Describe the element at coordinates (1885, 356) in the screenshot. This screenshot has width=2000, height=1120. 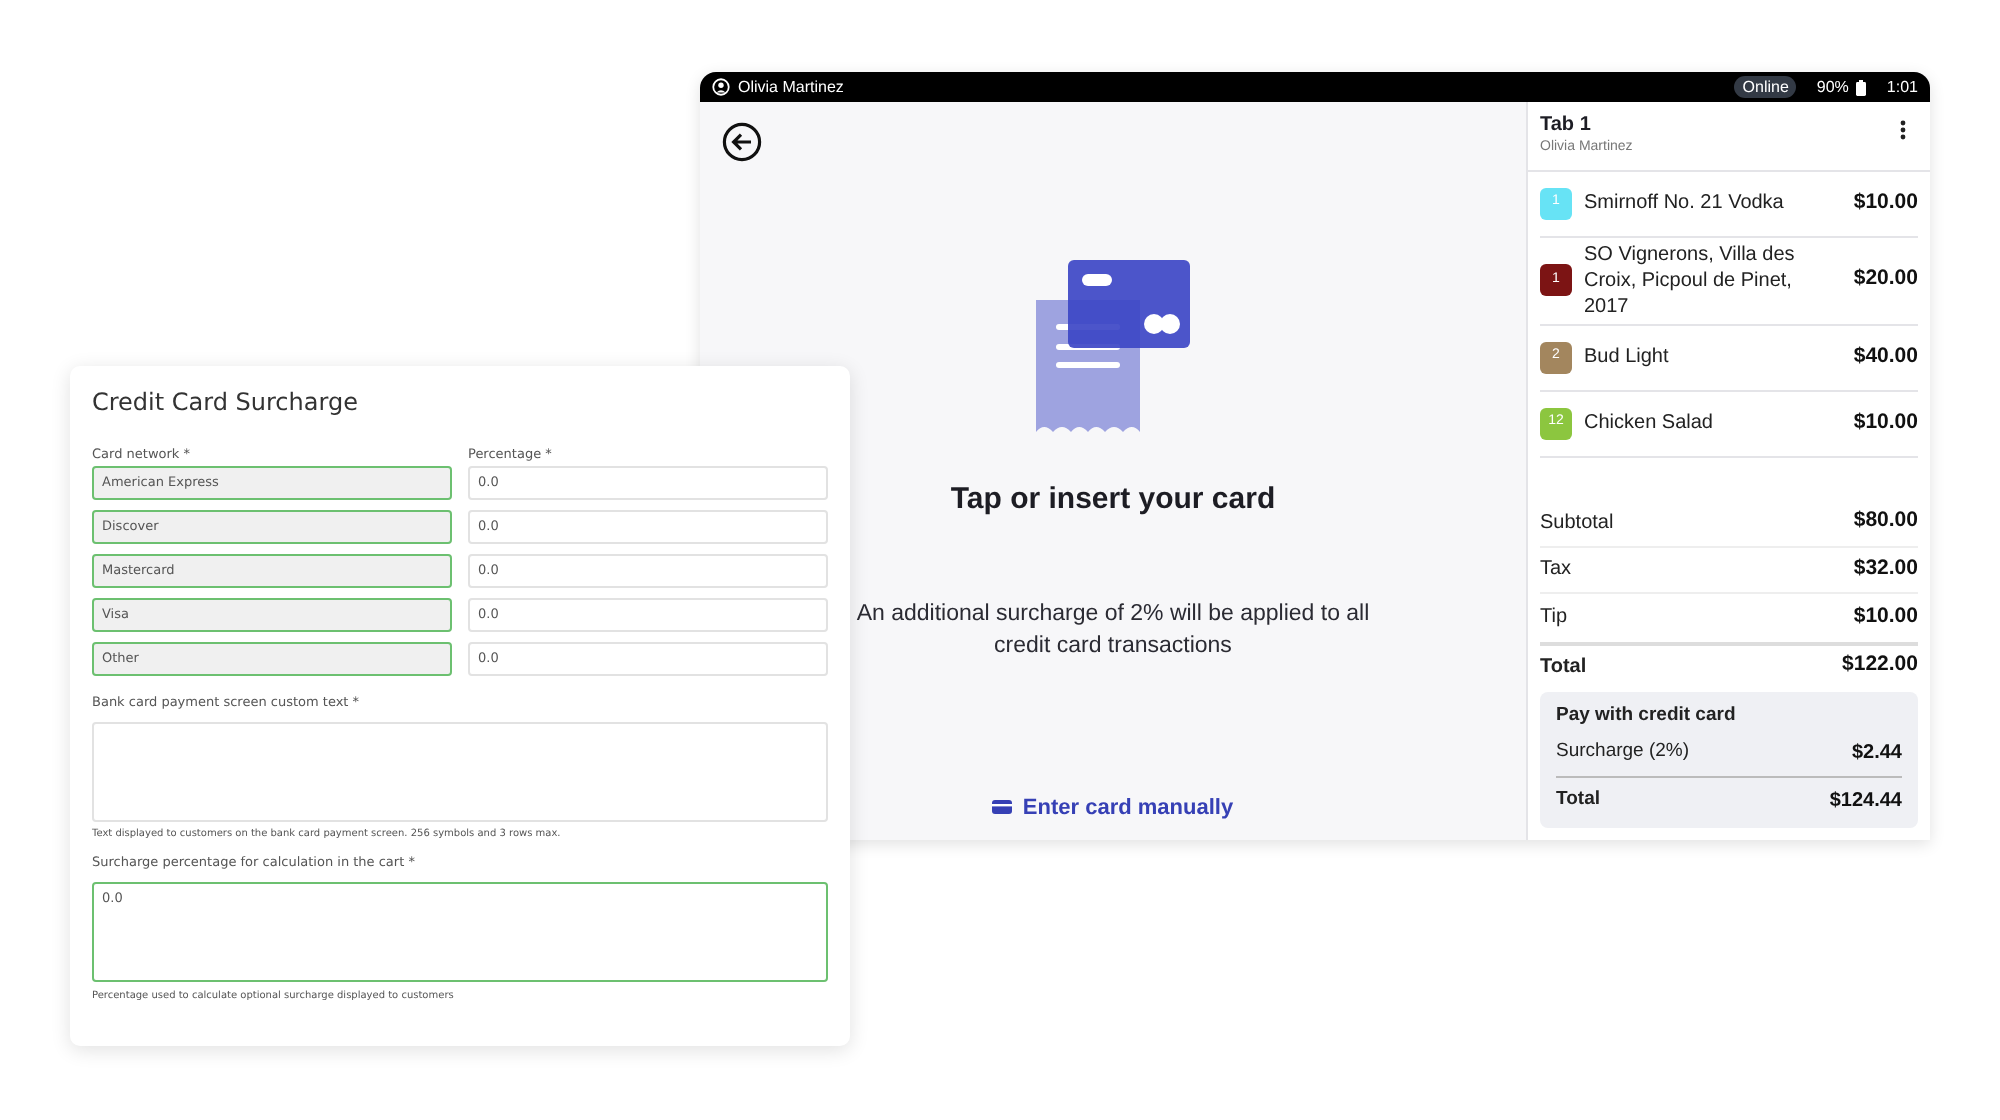
I see `item-price: $40.00` at that location.